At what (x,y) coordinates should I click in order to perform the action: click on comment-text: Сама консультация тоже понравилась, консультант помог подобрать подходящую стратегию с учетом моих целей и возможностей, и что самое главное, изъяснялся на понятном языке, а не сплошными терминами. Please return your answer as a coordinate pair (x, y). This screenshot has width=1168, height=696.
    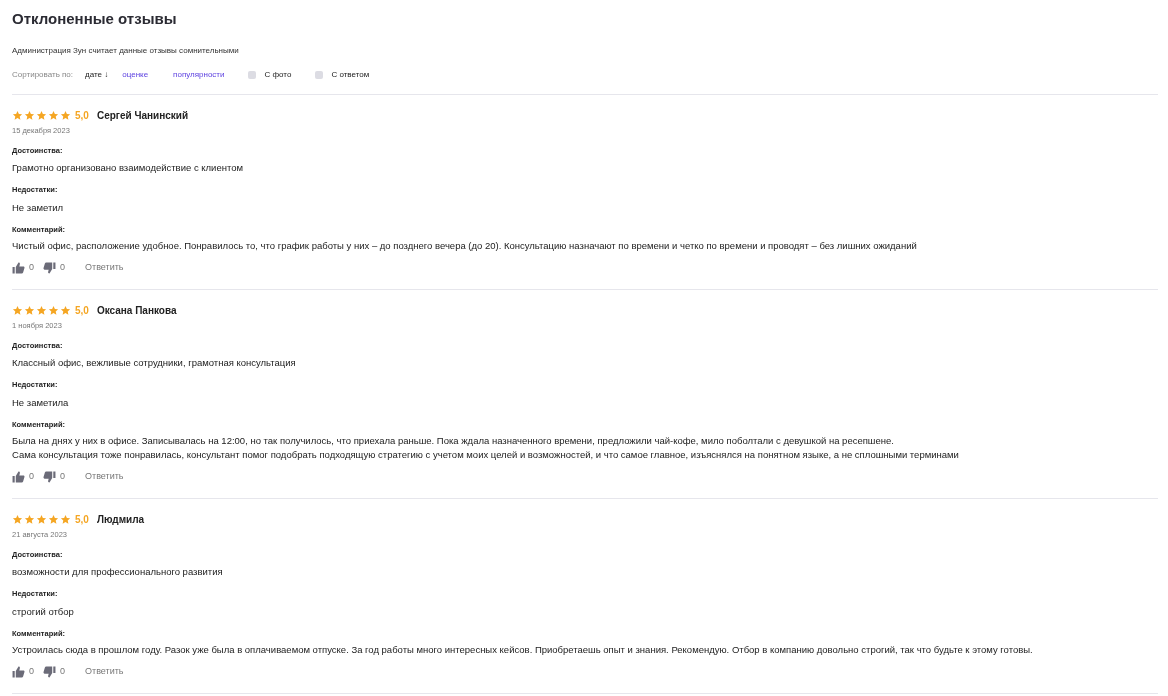
    Looking at the image, I should click on (486, 455).